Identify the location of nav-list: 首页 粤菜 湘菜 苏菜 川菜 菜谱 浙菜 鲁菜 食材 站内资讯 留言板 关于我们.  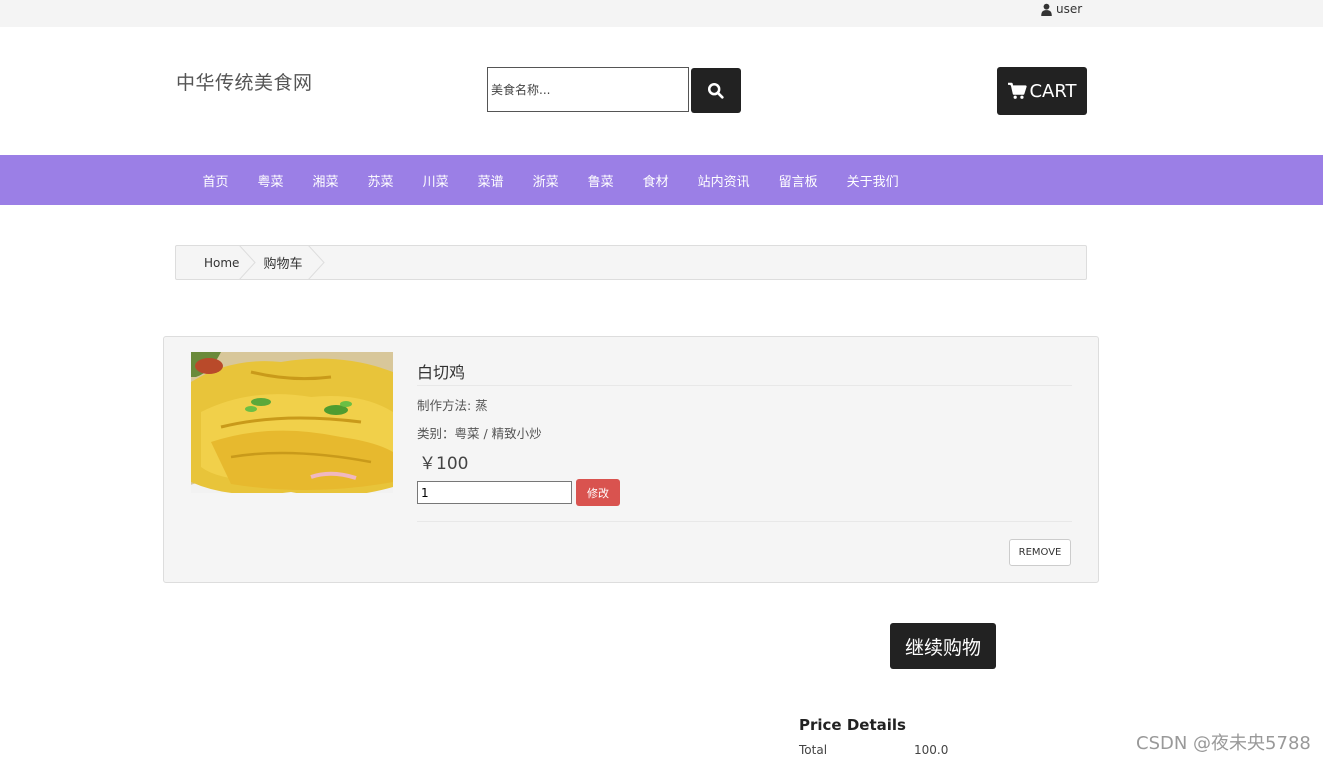
(550, 180).